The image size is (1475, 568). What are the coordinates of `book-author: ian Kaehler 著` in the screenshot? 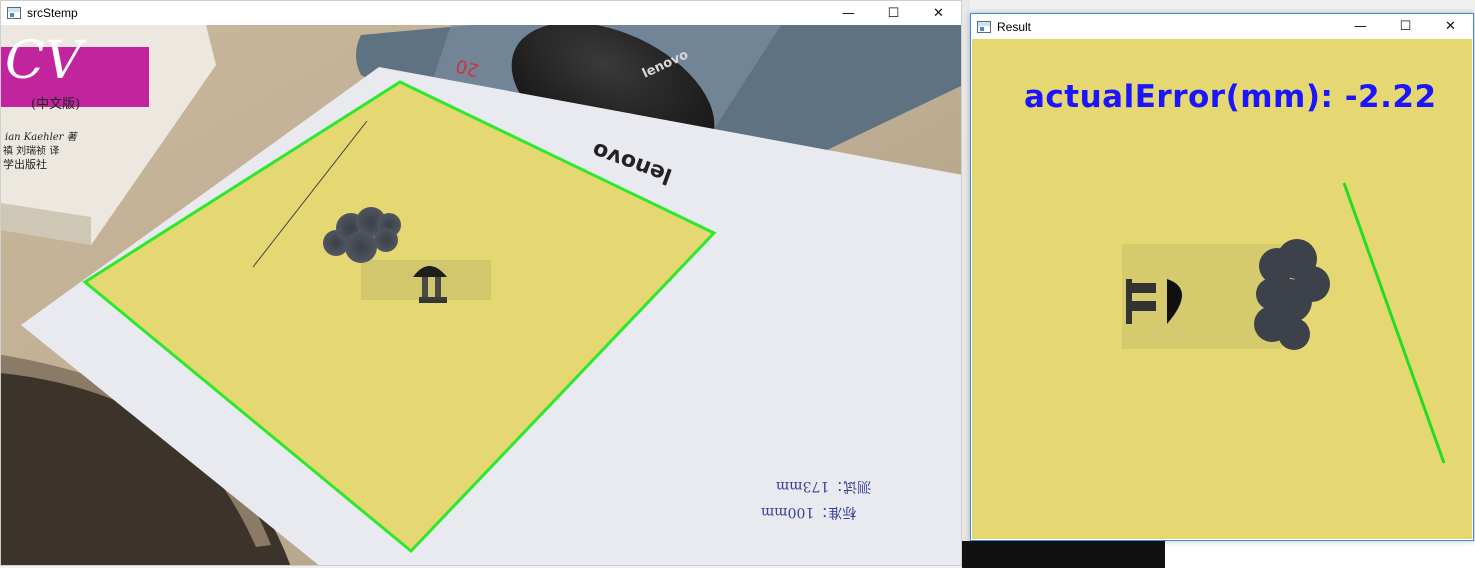 It's located at (41, 137).